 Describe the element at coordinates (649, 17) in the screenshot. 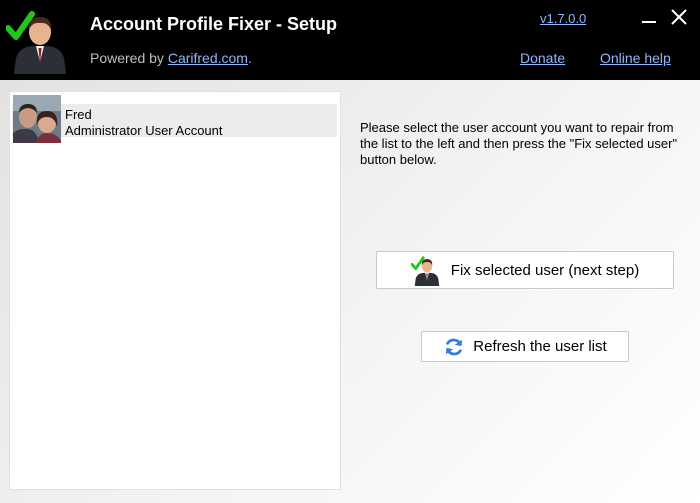

I see `minimize-button` at that location.